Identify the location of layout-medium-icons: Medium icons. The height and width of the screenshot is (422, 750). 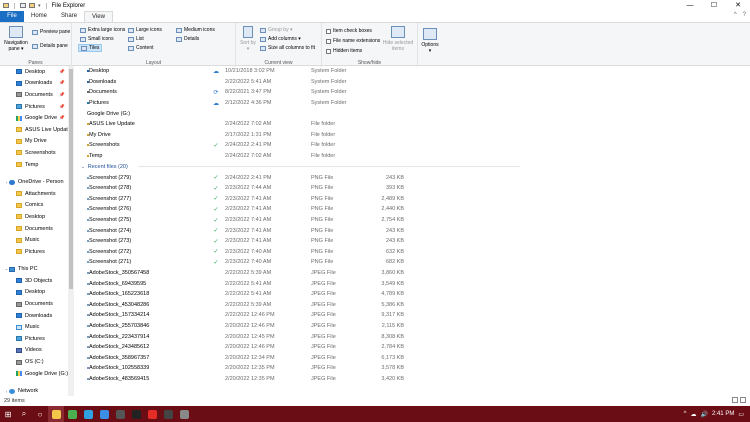
(195, 30).